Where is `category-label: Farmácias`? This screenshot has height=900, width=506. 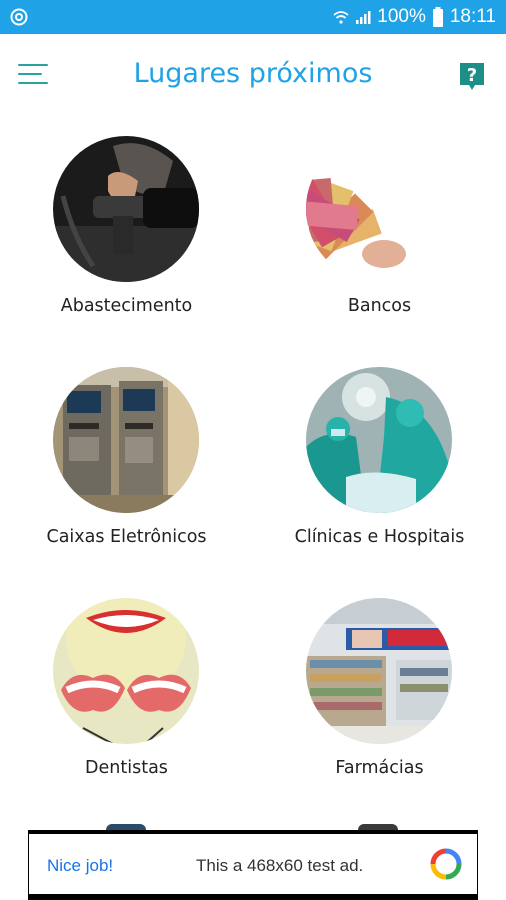
category-label: Farmácias is located at coordinates (379, 768).